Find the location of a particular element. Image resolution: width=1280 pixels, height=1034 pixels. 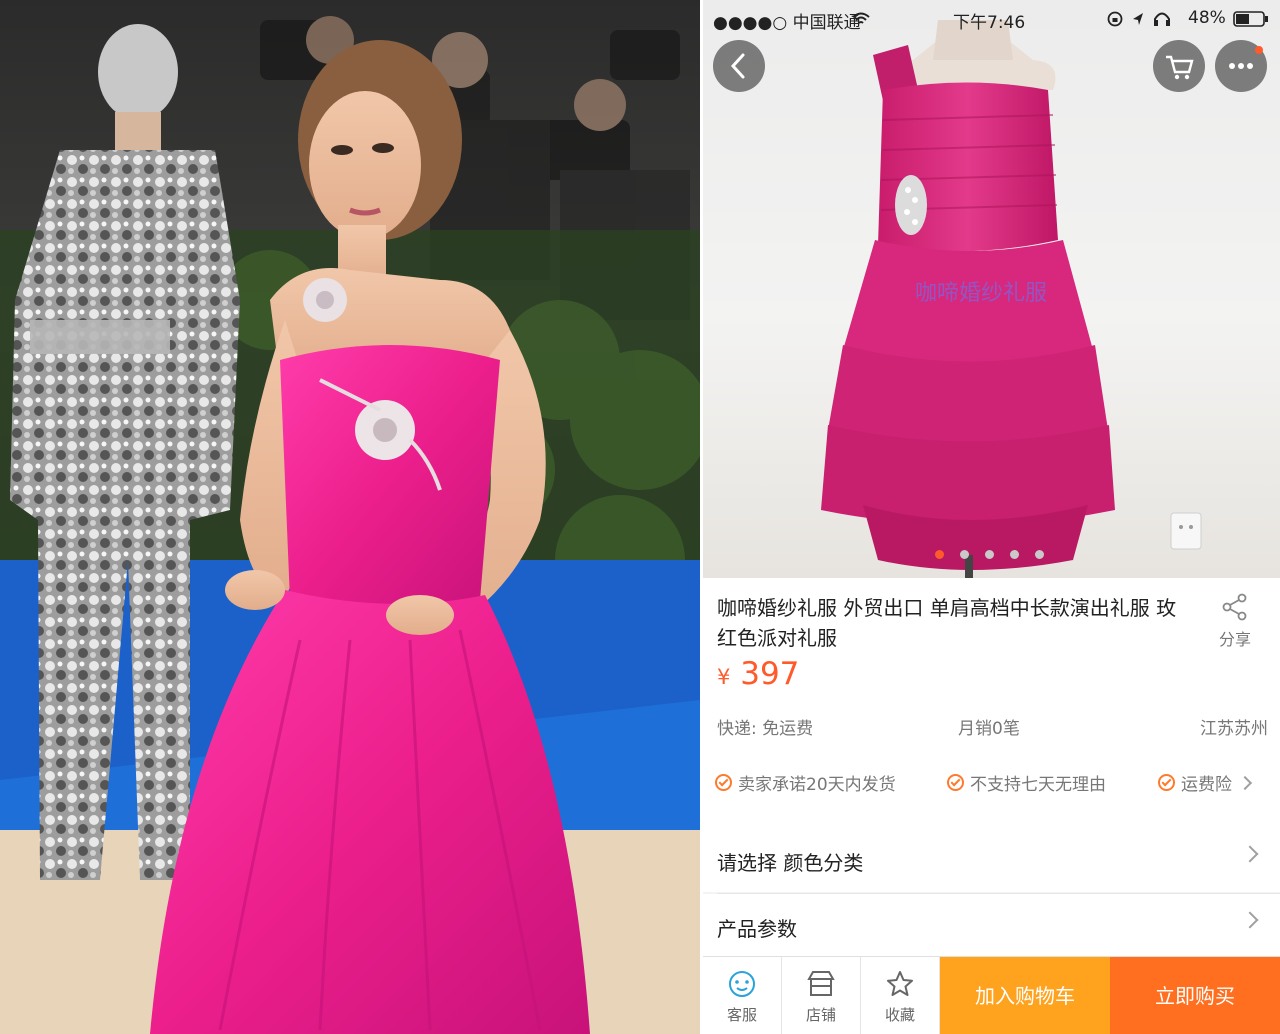

favorite-label: 收藏 is located at coordinates (899, 1015).